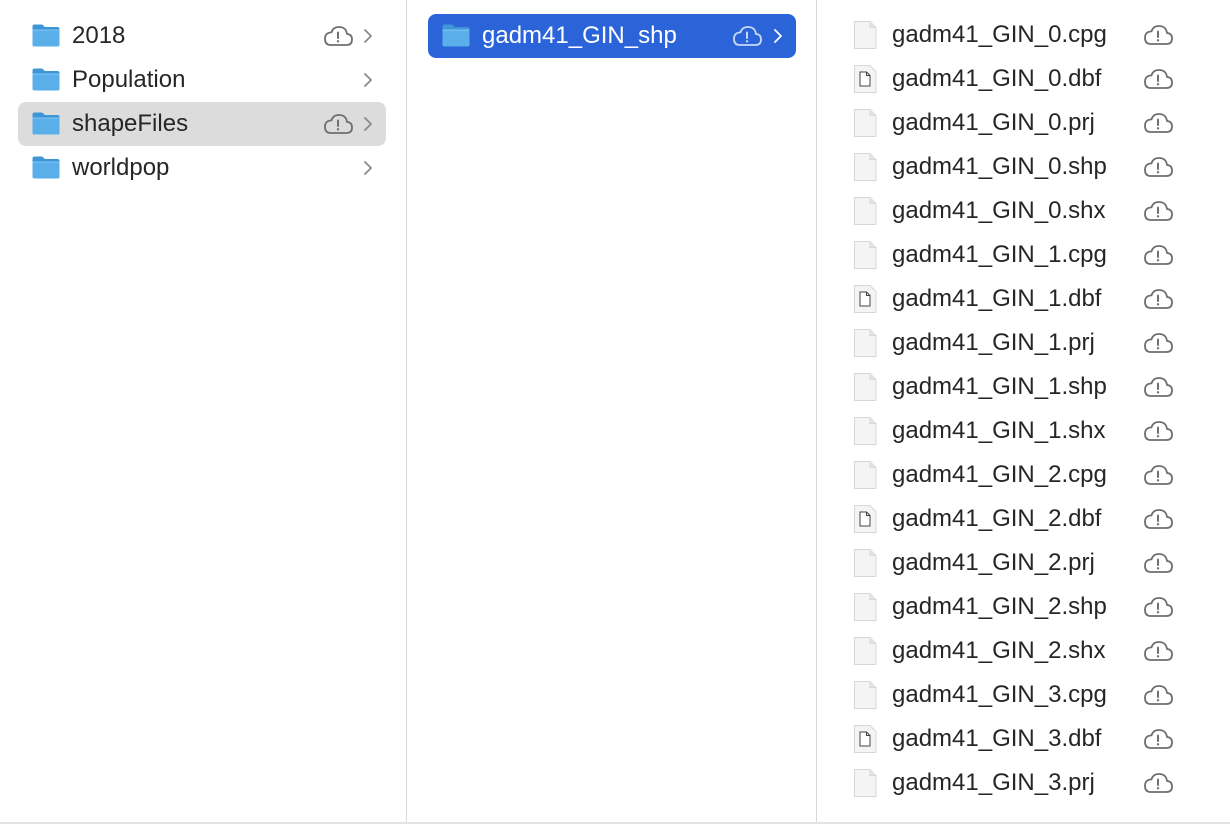 This screenshot has height=824, width=1230. What do you see at coordinates (202, 124) in the screenshot?
I see `folder-row-shapefiles: shapeFiles` at bounding box center [202, 124].